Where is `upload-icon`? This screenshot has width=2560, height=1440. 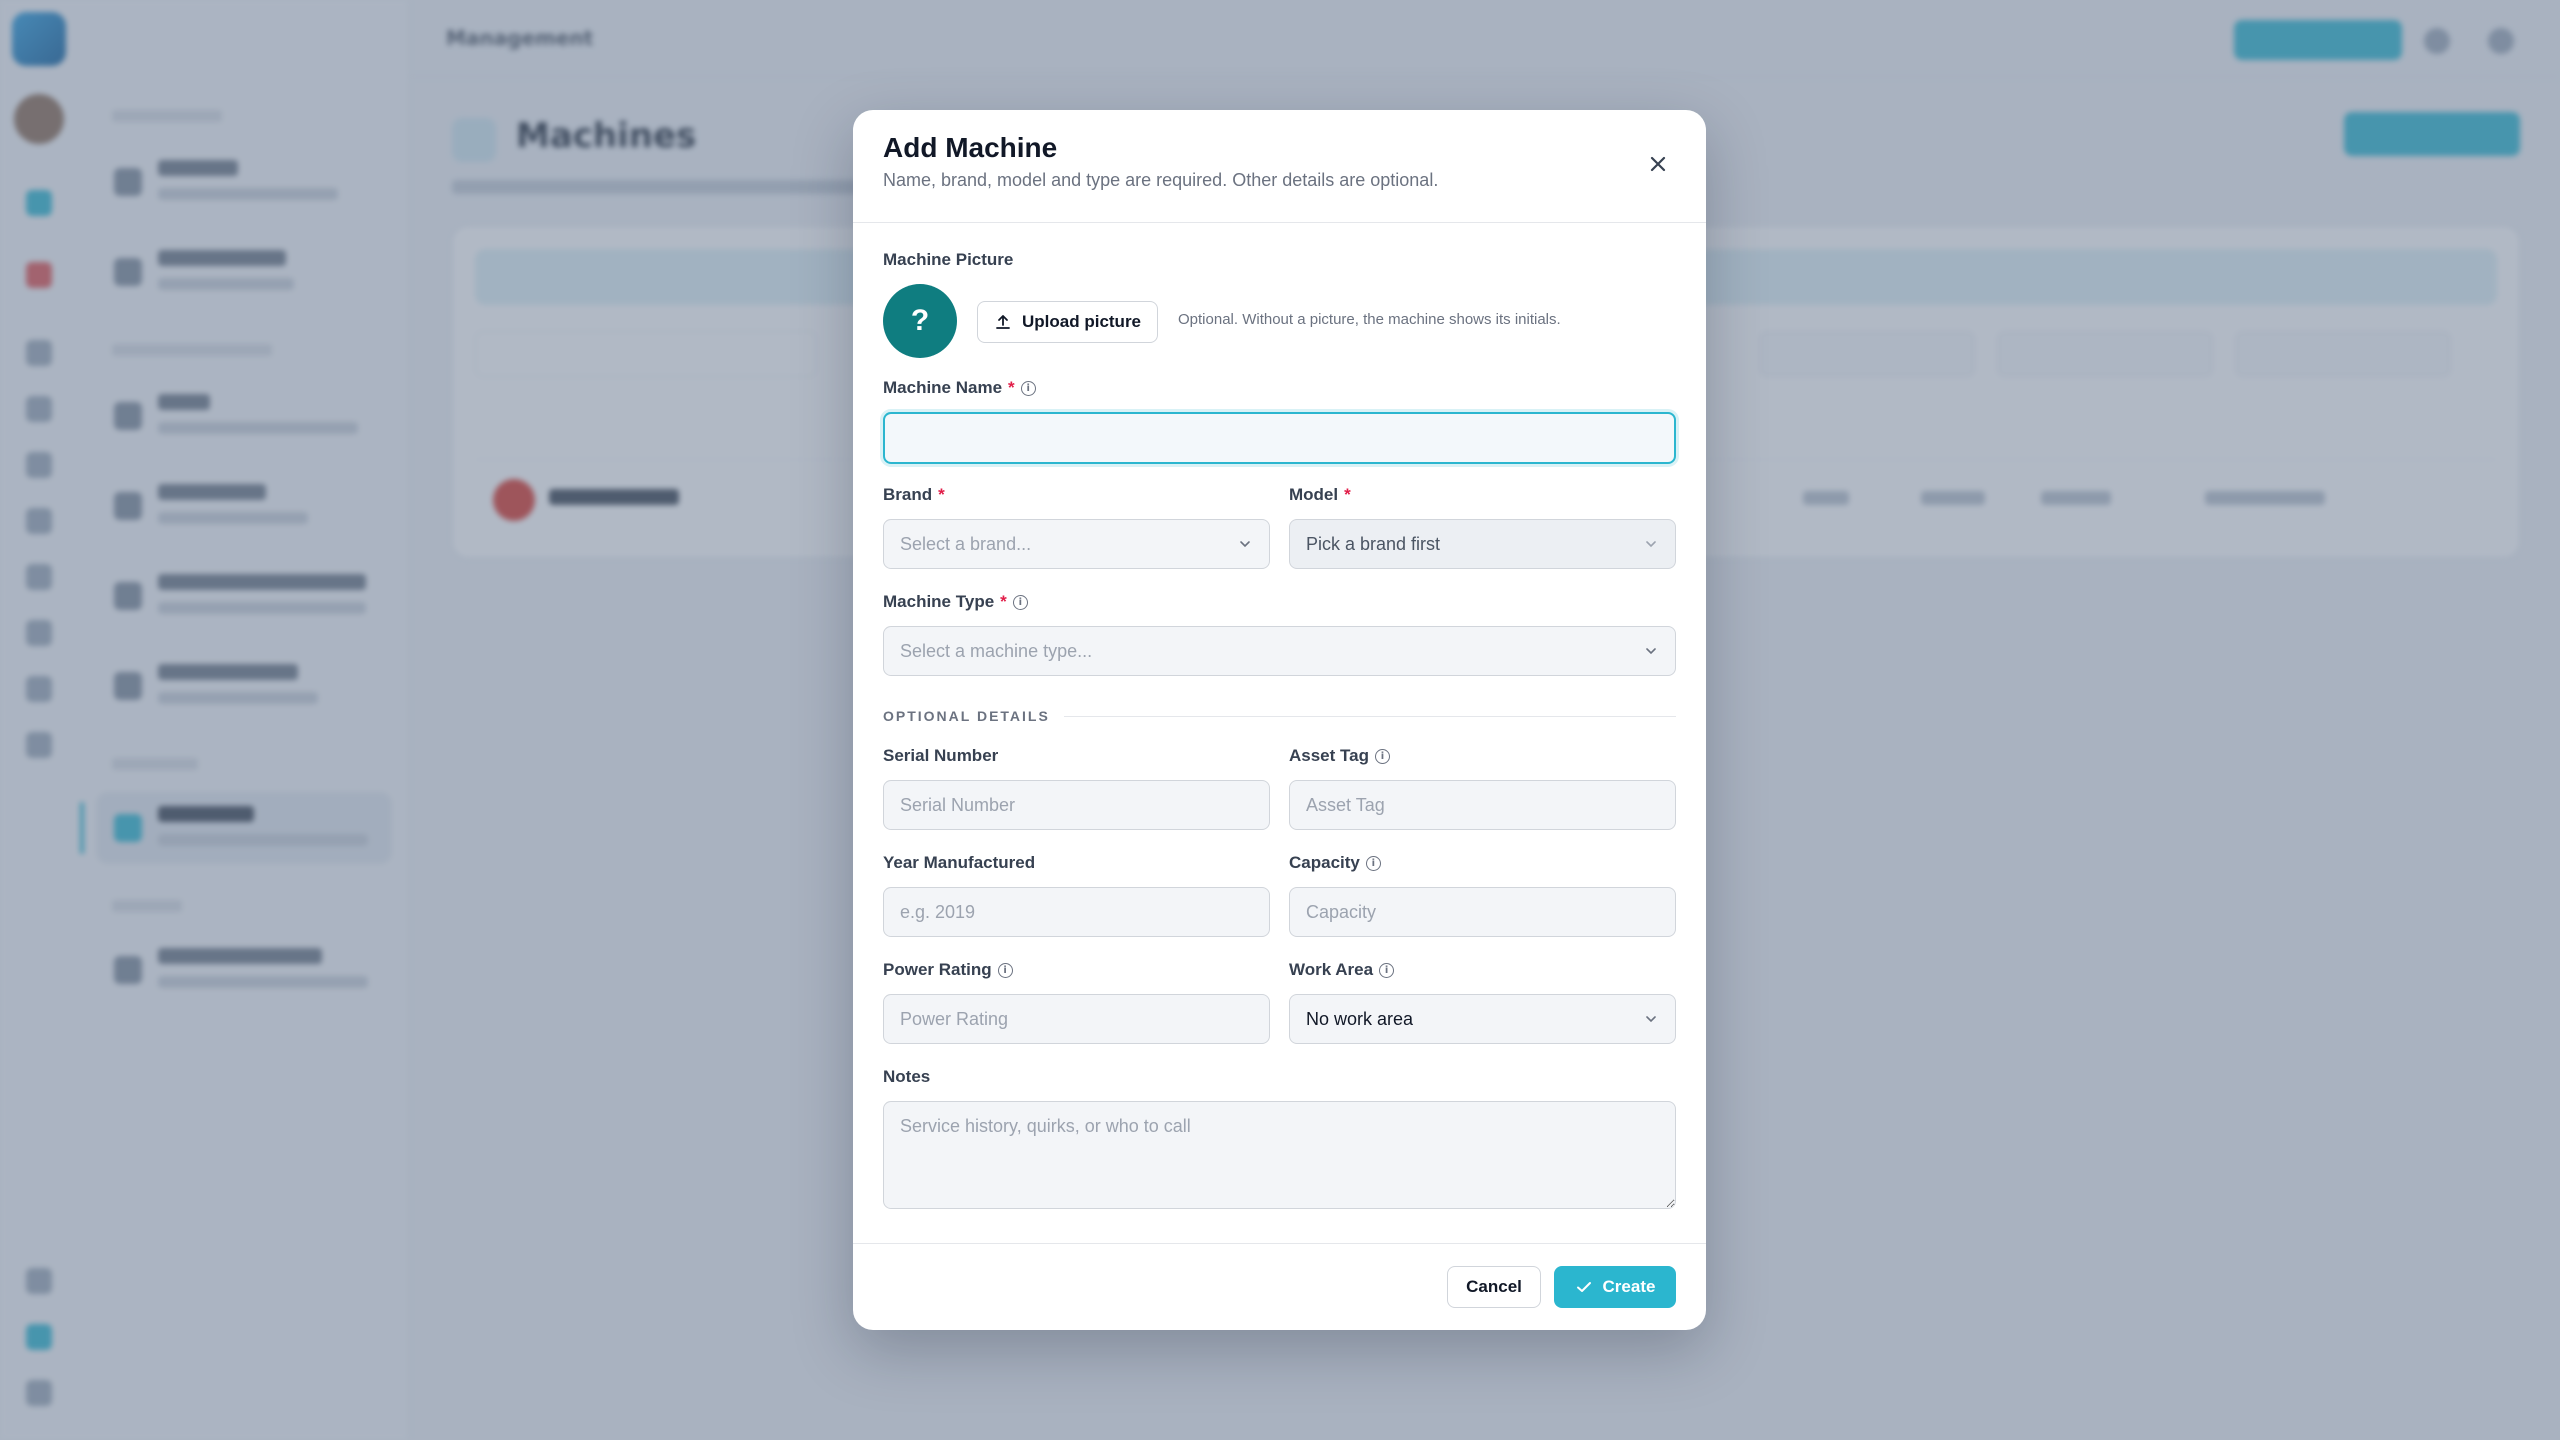 upload-icon is located at coordinates (1003, 322).